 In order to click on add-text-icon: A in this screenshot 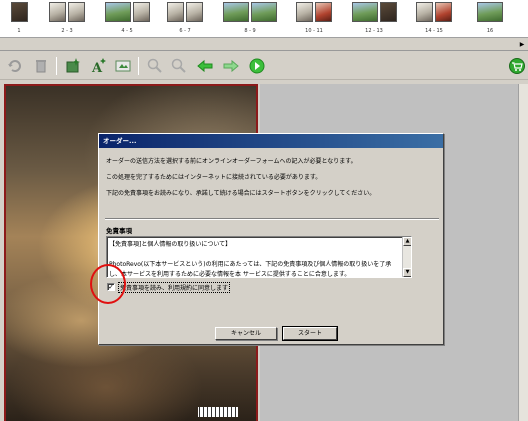, I will do `click(99, 66)`.